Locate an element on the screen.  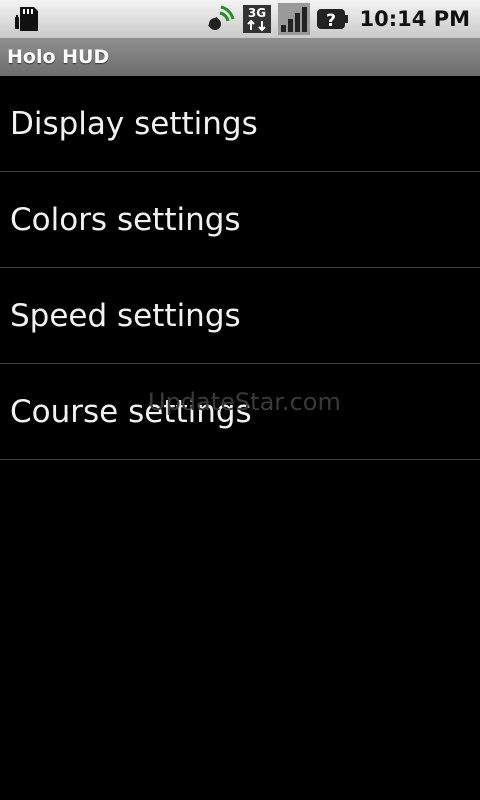
signal-icon is located at coordinates (293, 19).